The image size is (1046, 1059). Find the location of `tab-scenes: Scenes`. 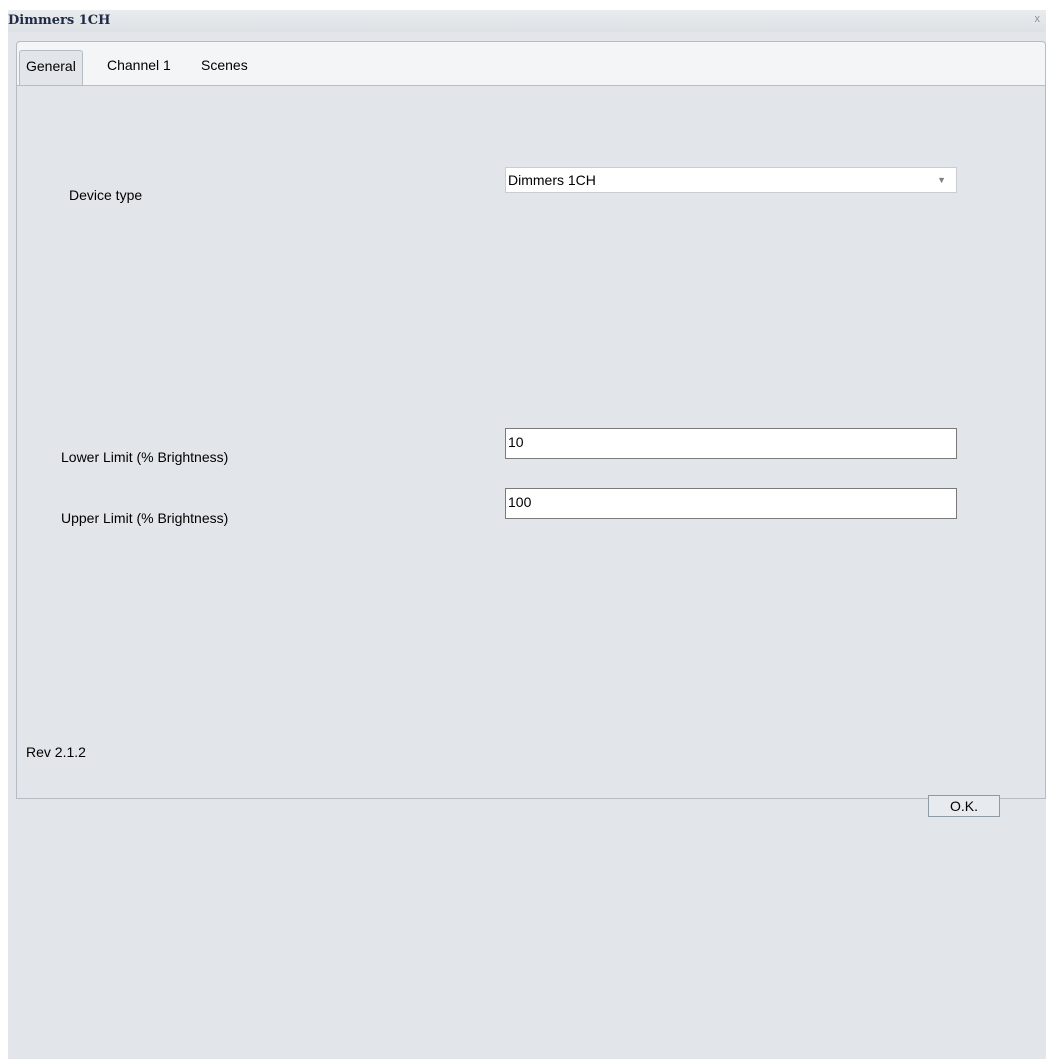

tab-scenes: Scenes is located at coordinates (224, 68).